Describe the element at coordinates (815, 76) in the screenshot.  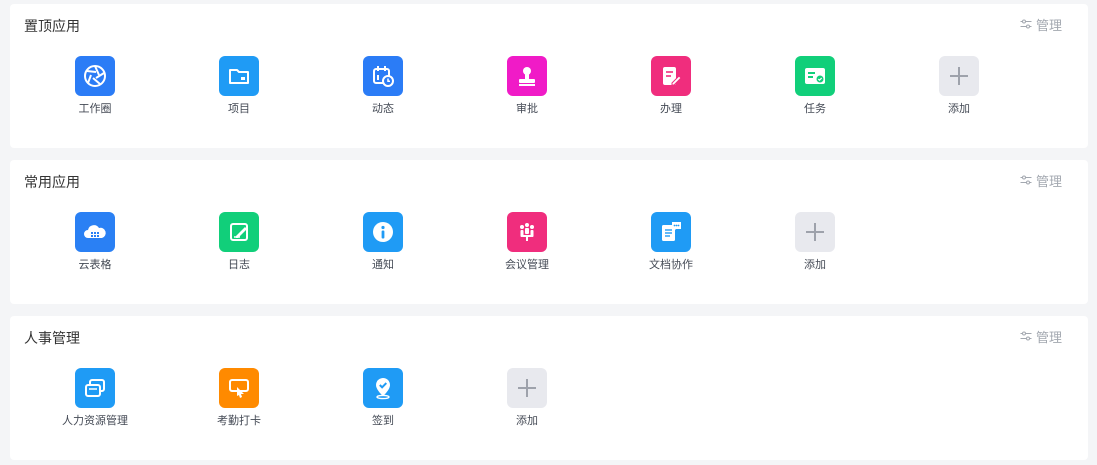
I see `task-card-icon` at that location.